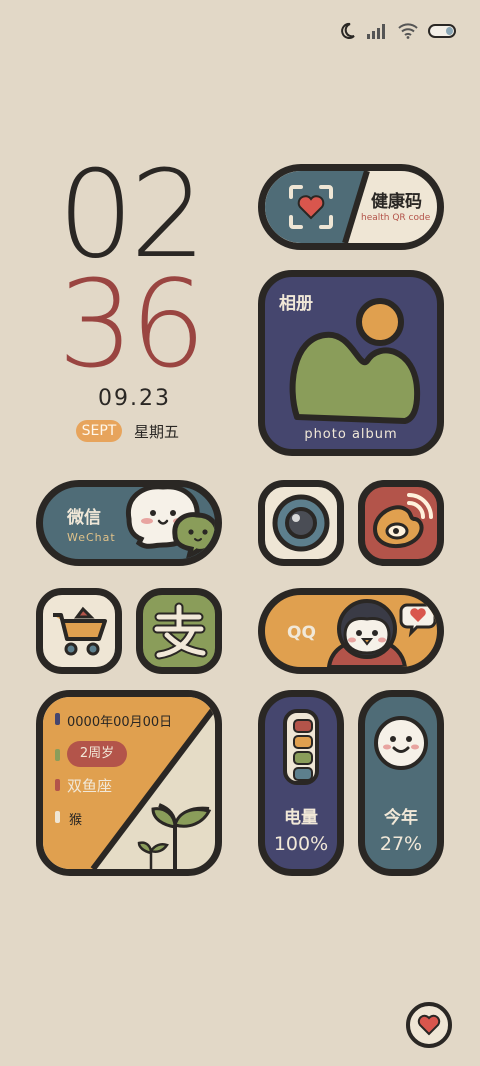 The height and width of the screenshot is (1066, 480). Describe the element at coordinates (442, 31) in the screenshot. I see `battery-icon` at that location.